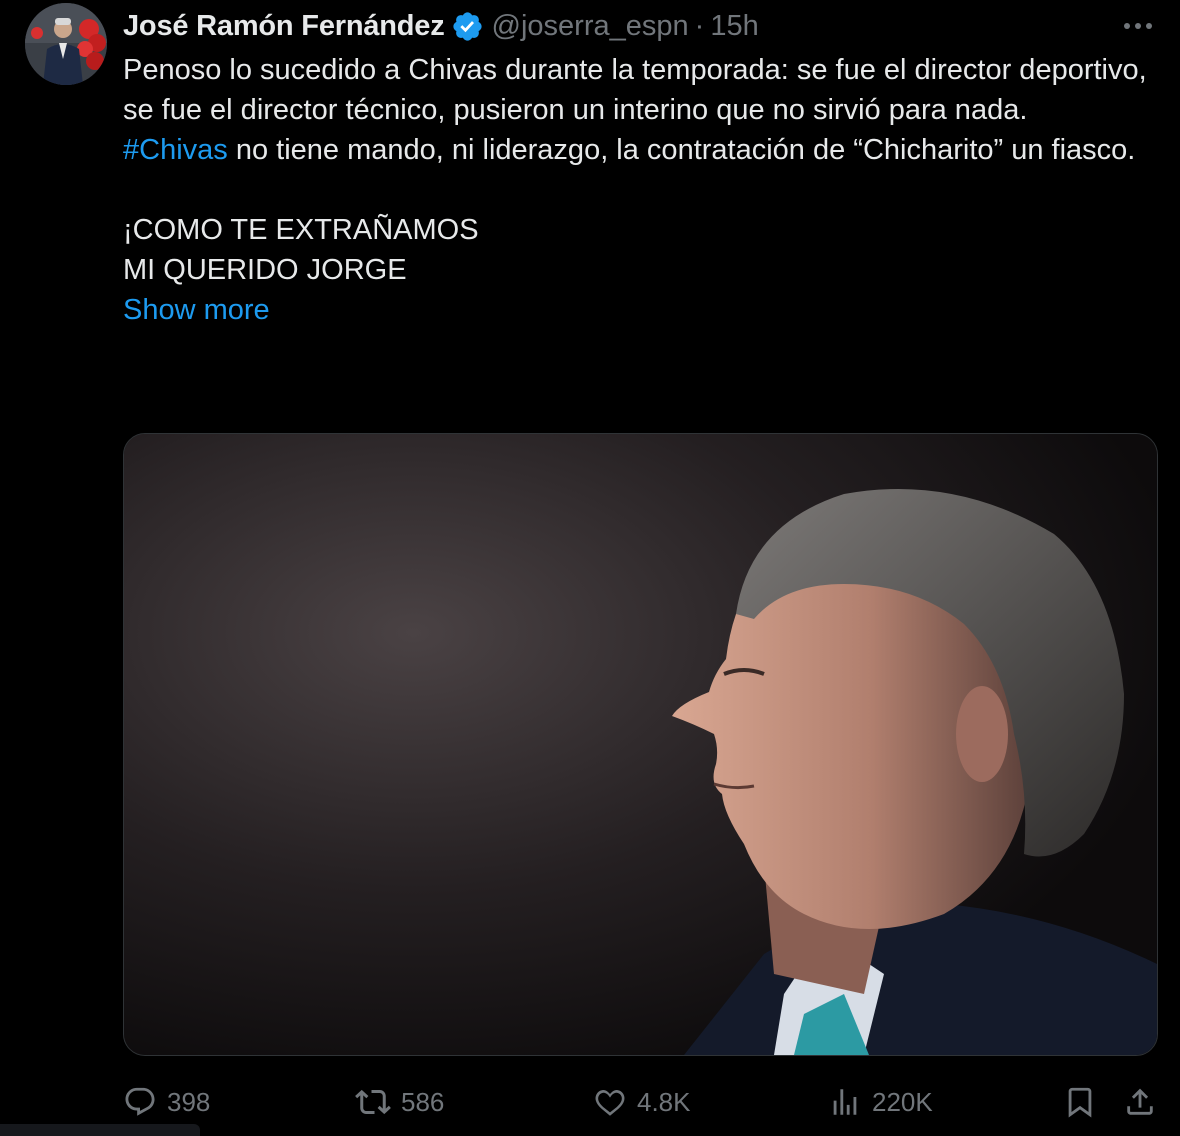  What do you see at coordinates (610, 1102) in the screenshot?
I see `heart-icon` at bounding box center [610, 1102].